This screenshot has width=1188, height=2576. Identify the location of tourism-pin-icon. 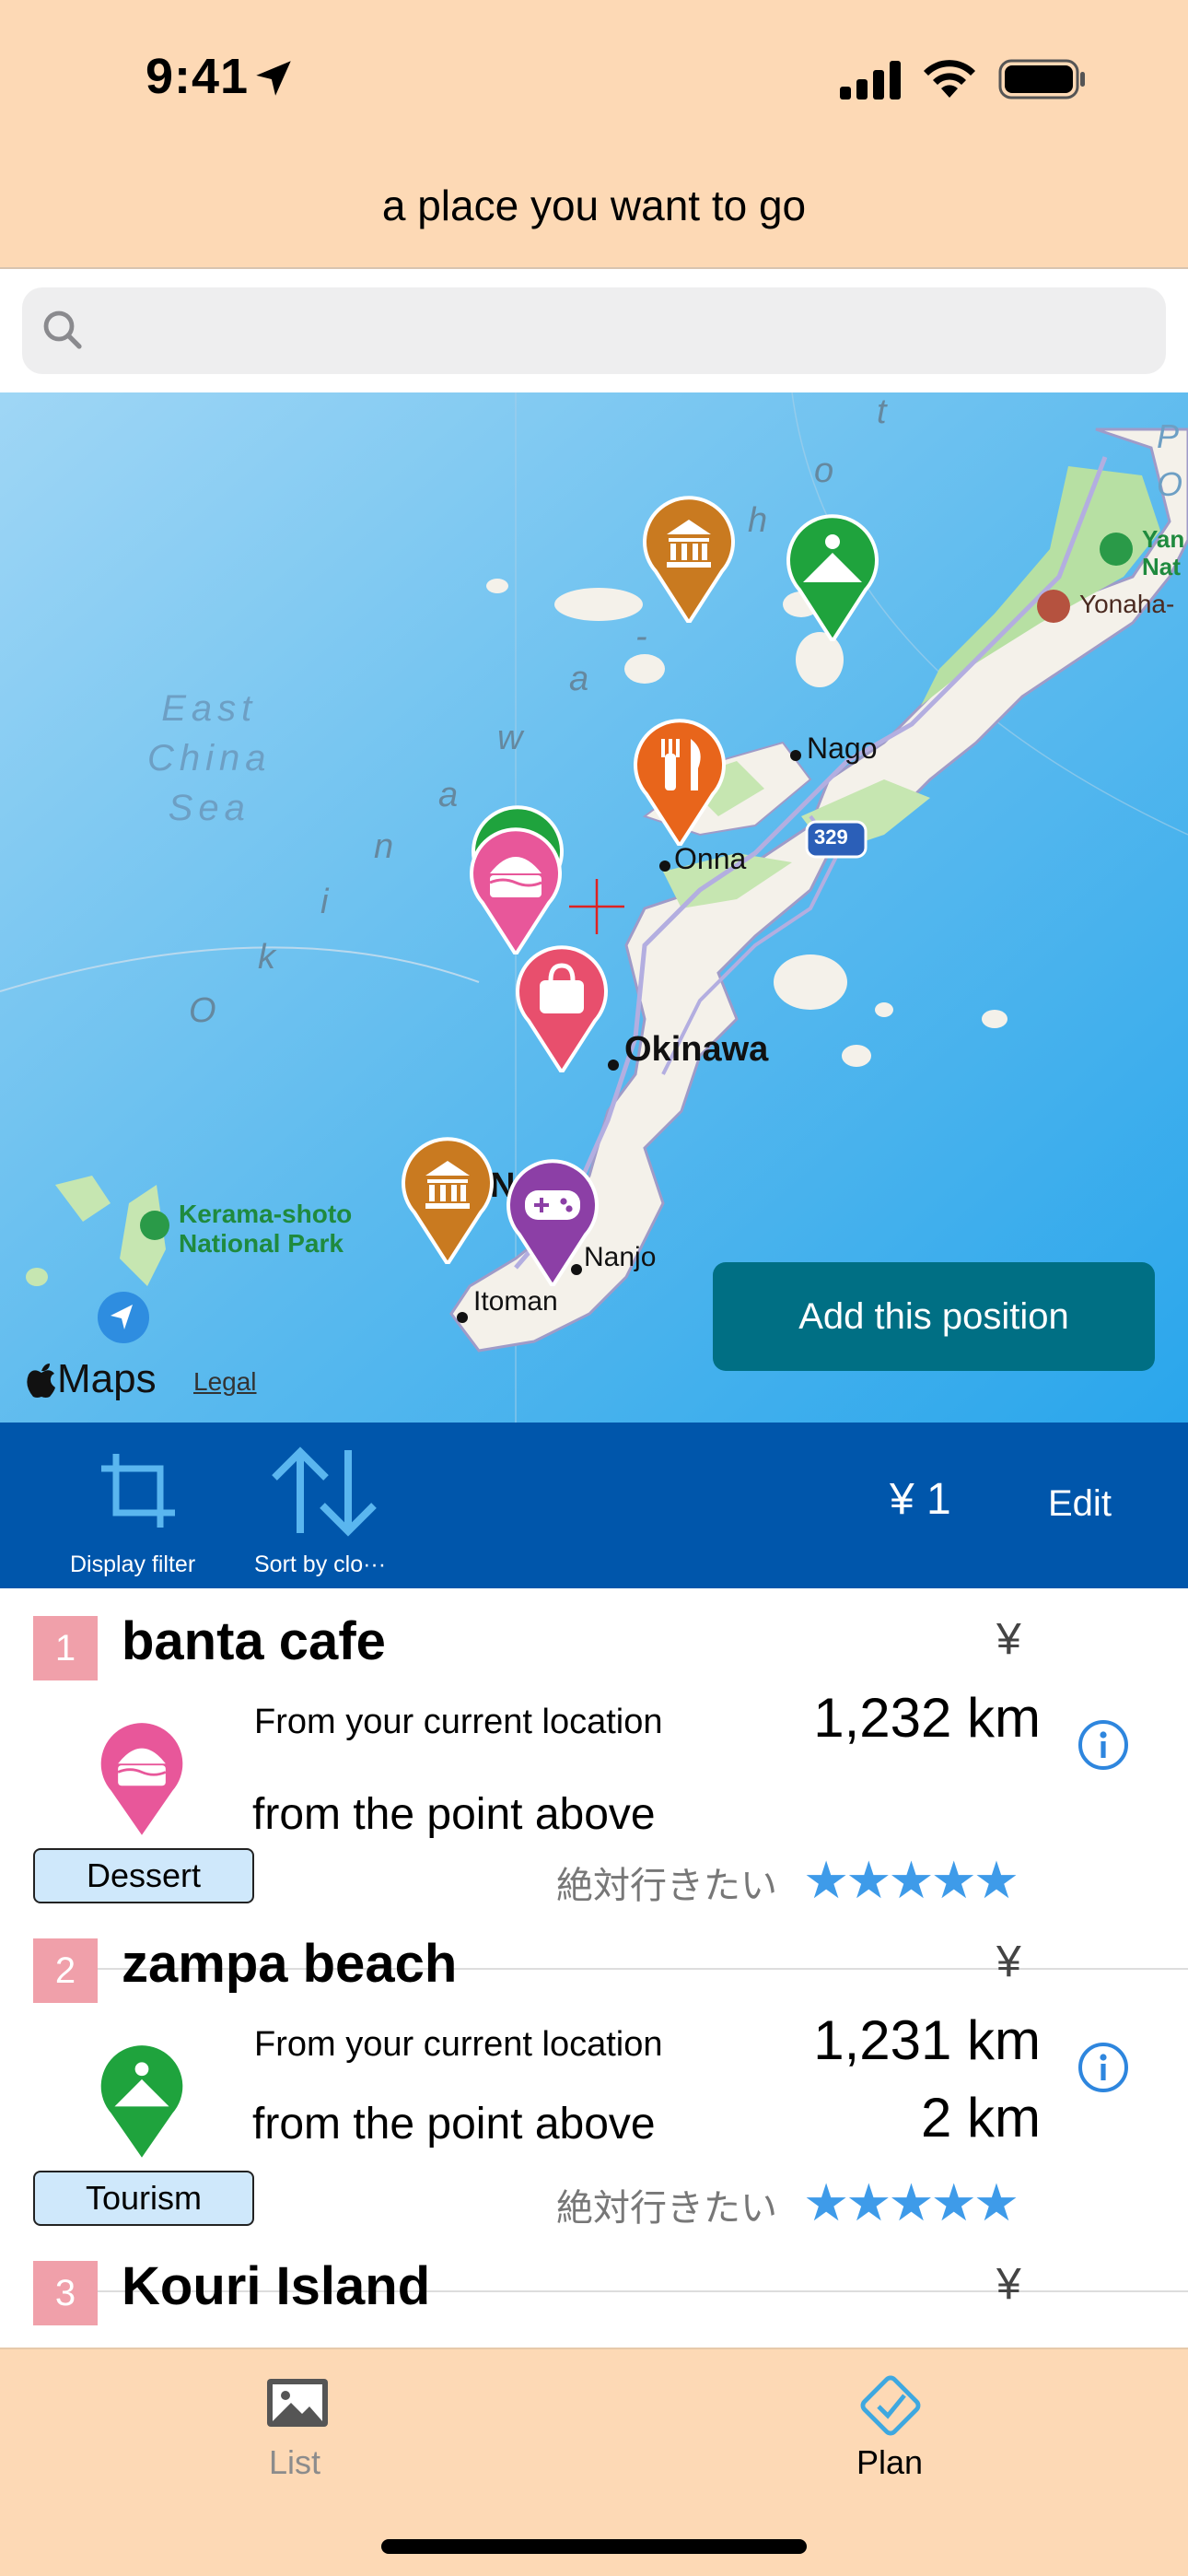
(832, 576).